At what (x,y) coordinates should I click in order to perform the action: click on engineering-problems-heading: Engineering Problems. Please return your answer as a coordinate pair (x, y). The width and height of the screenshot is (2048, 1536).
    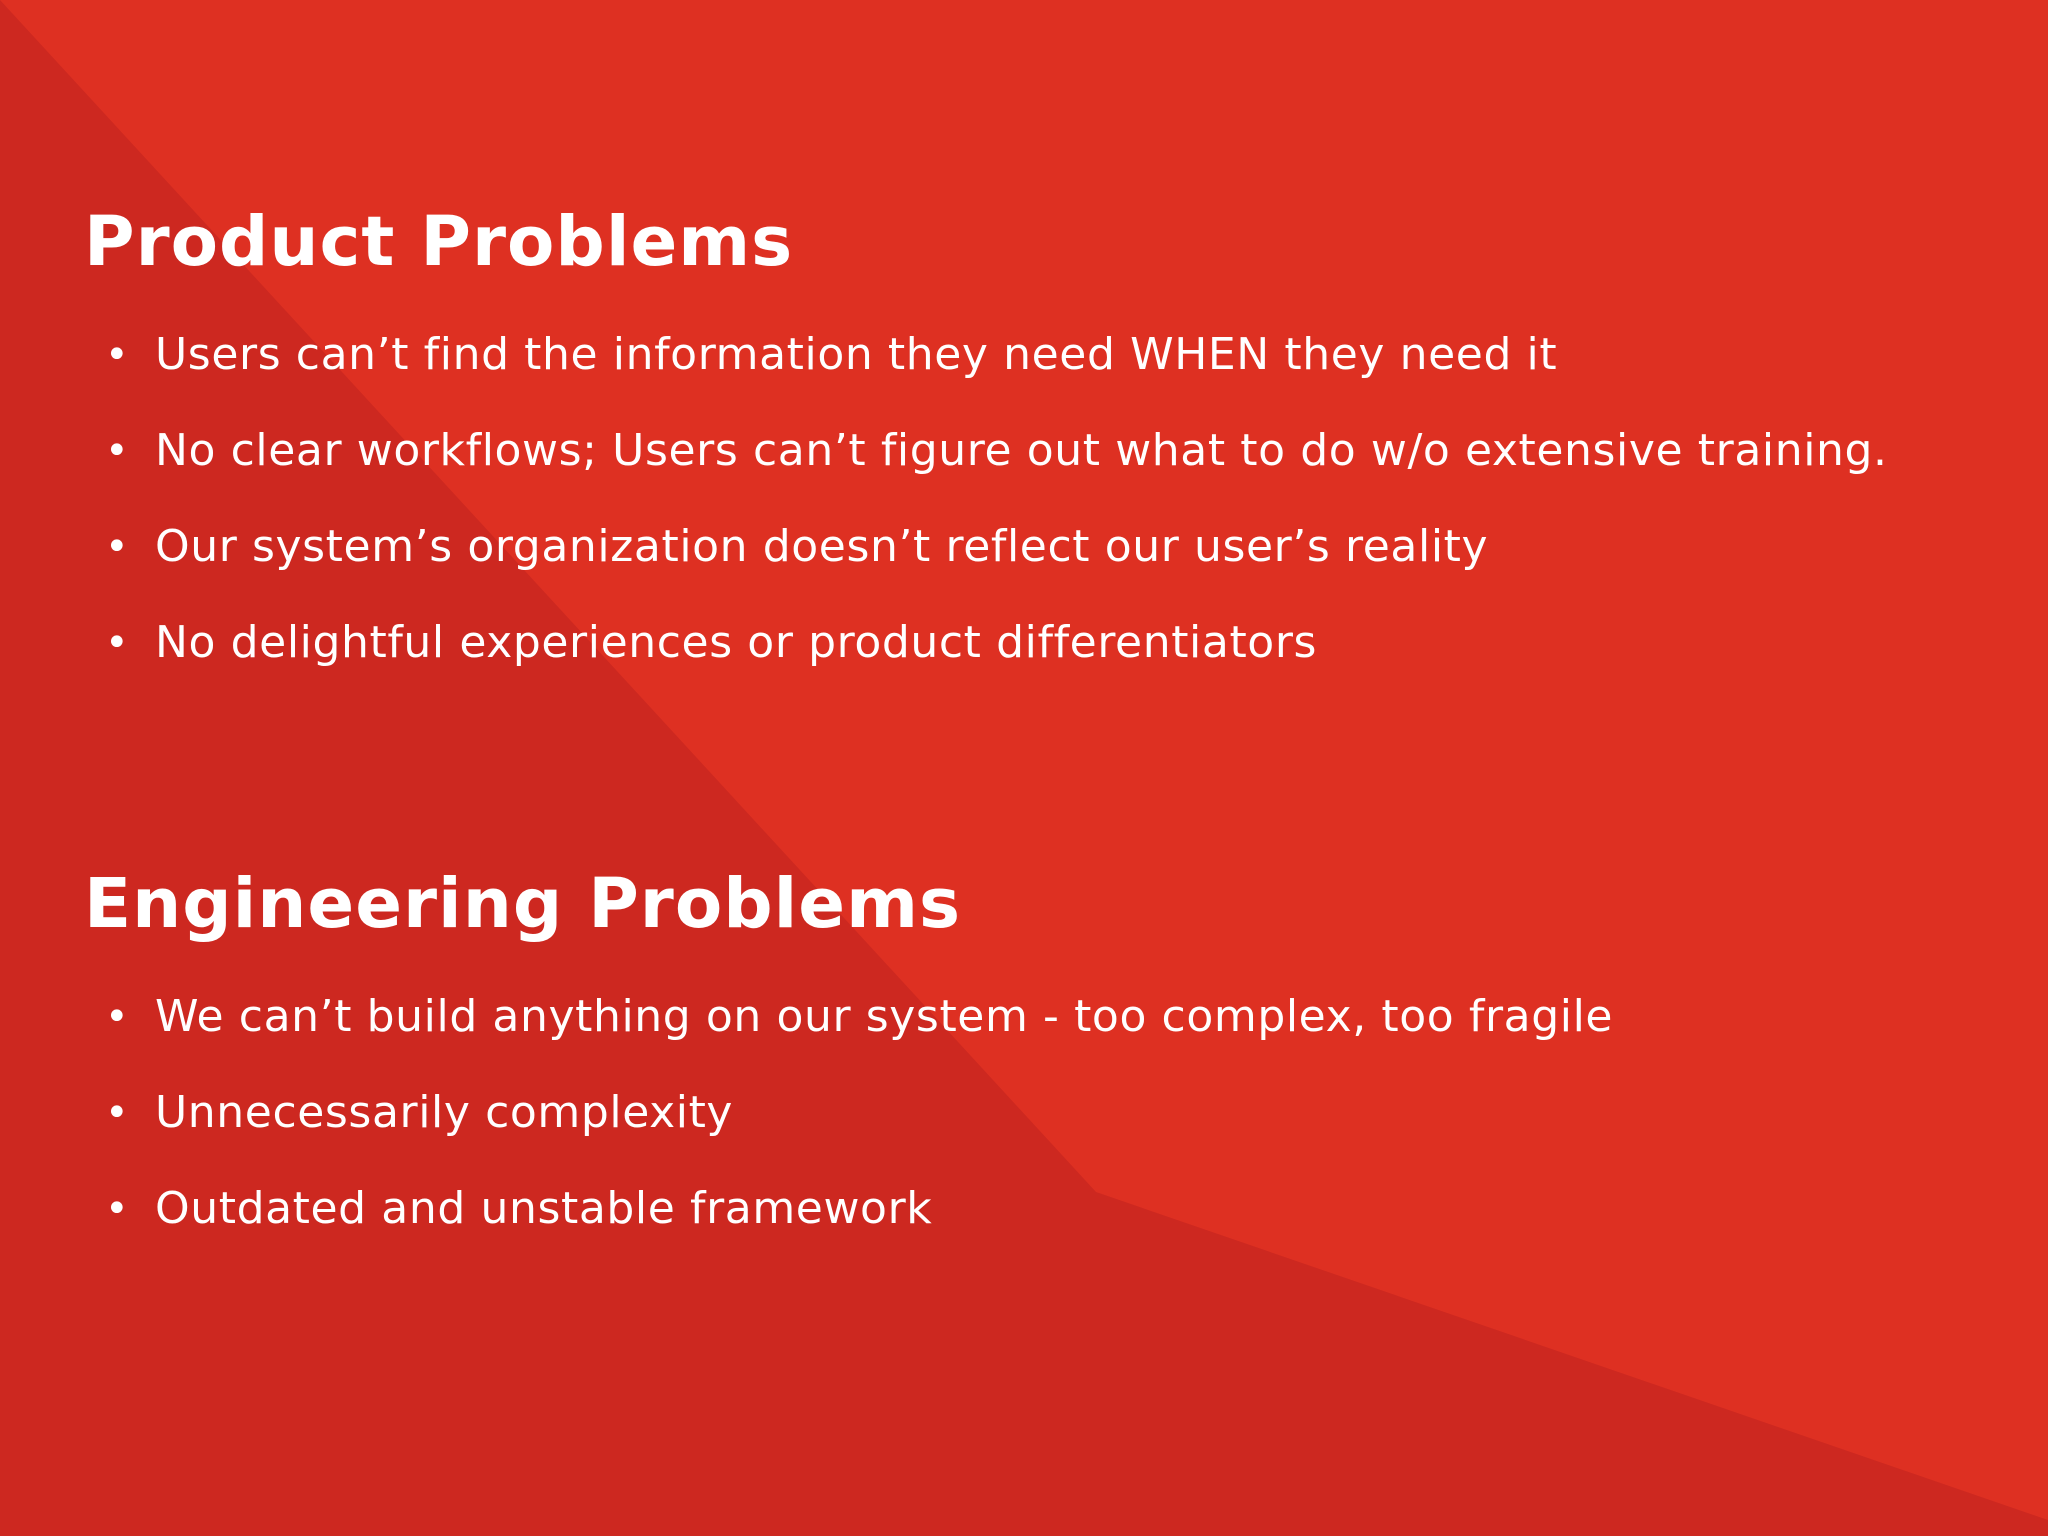
    Looking at the image, I should click on (523, 904).